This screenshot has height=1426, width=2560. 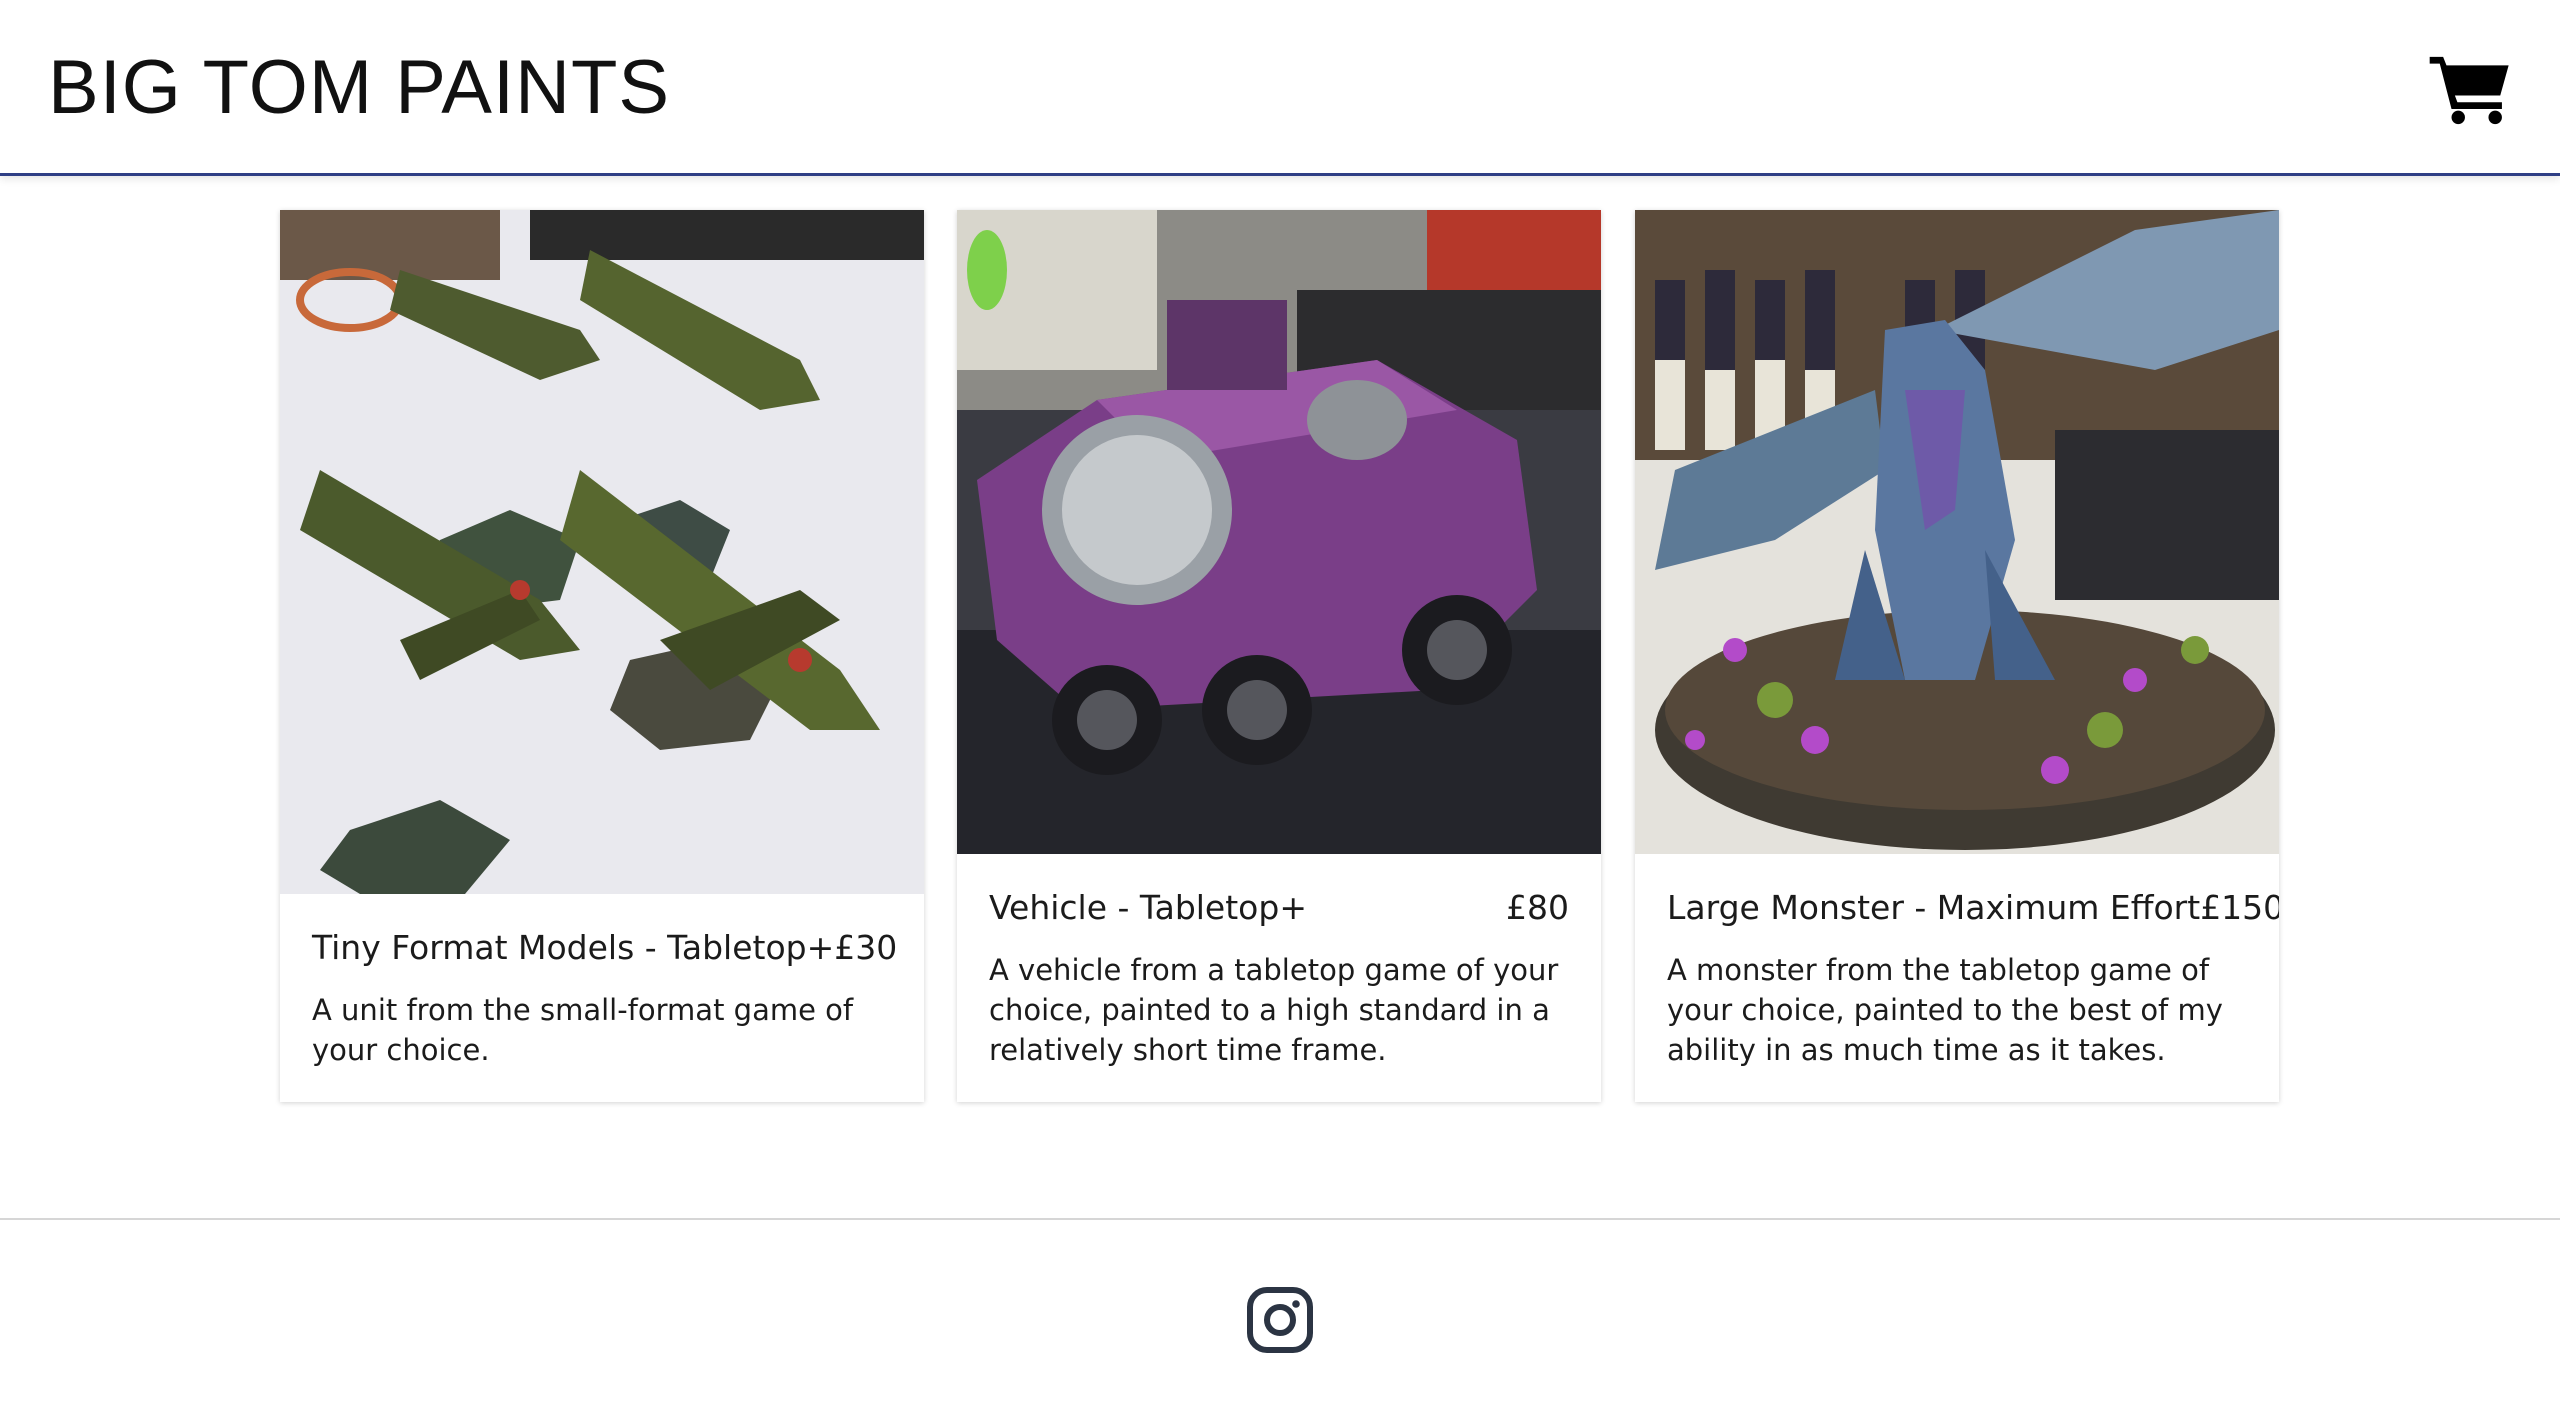 I want to click on footer-divider, so click(x=1280, y=1219).